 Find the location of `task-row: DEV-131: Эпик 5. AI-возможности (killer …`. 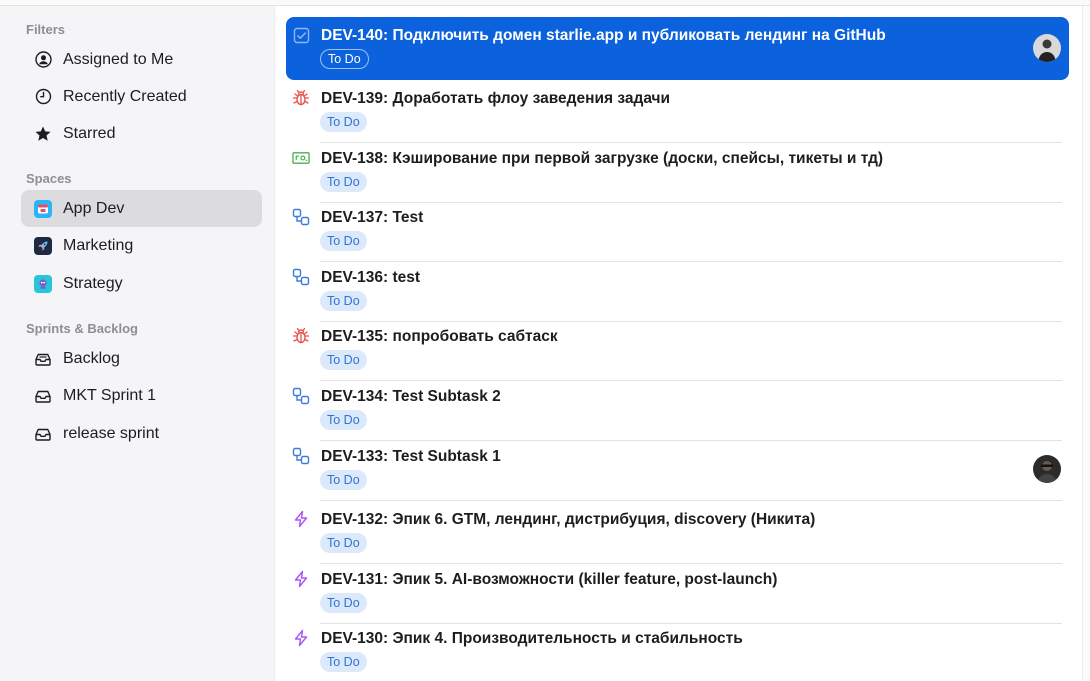

task-row: DEV-131: Эпик 5. AI-возможности (killer … is located at coordinates (677, 592).